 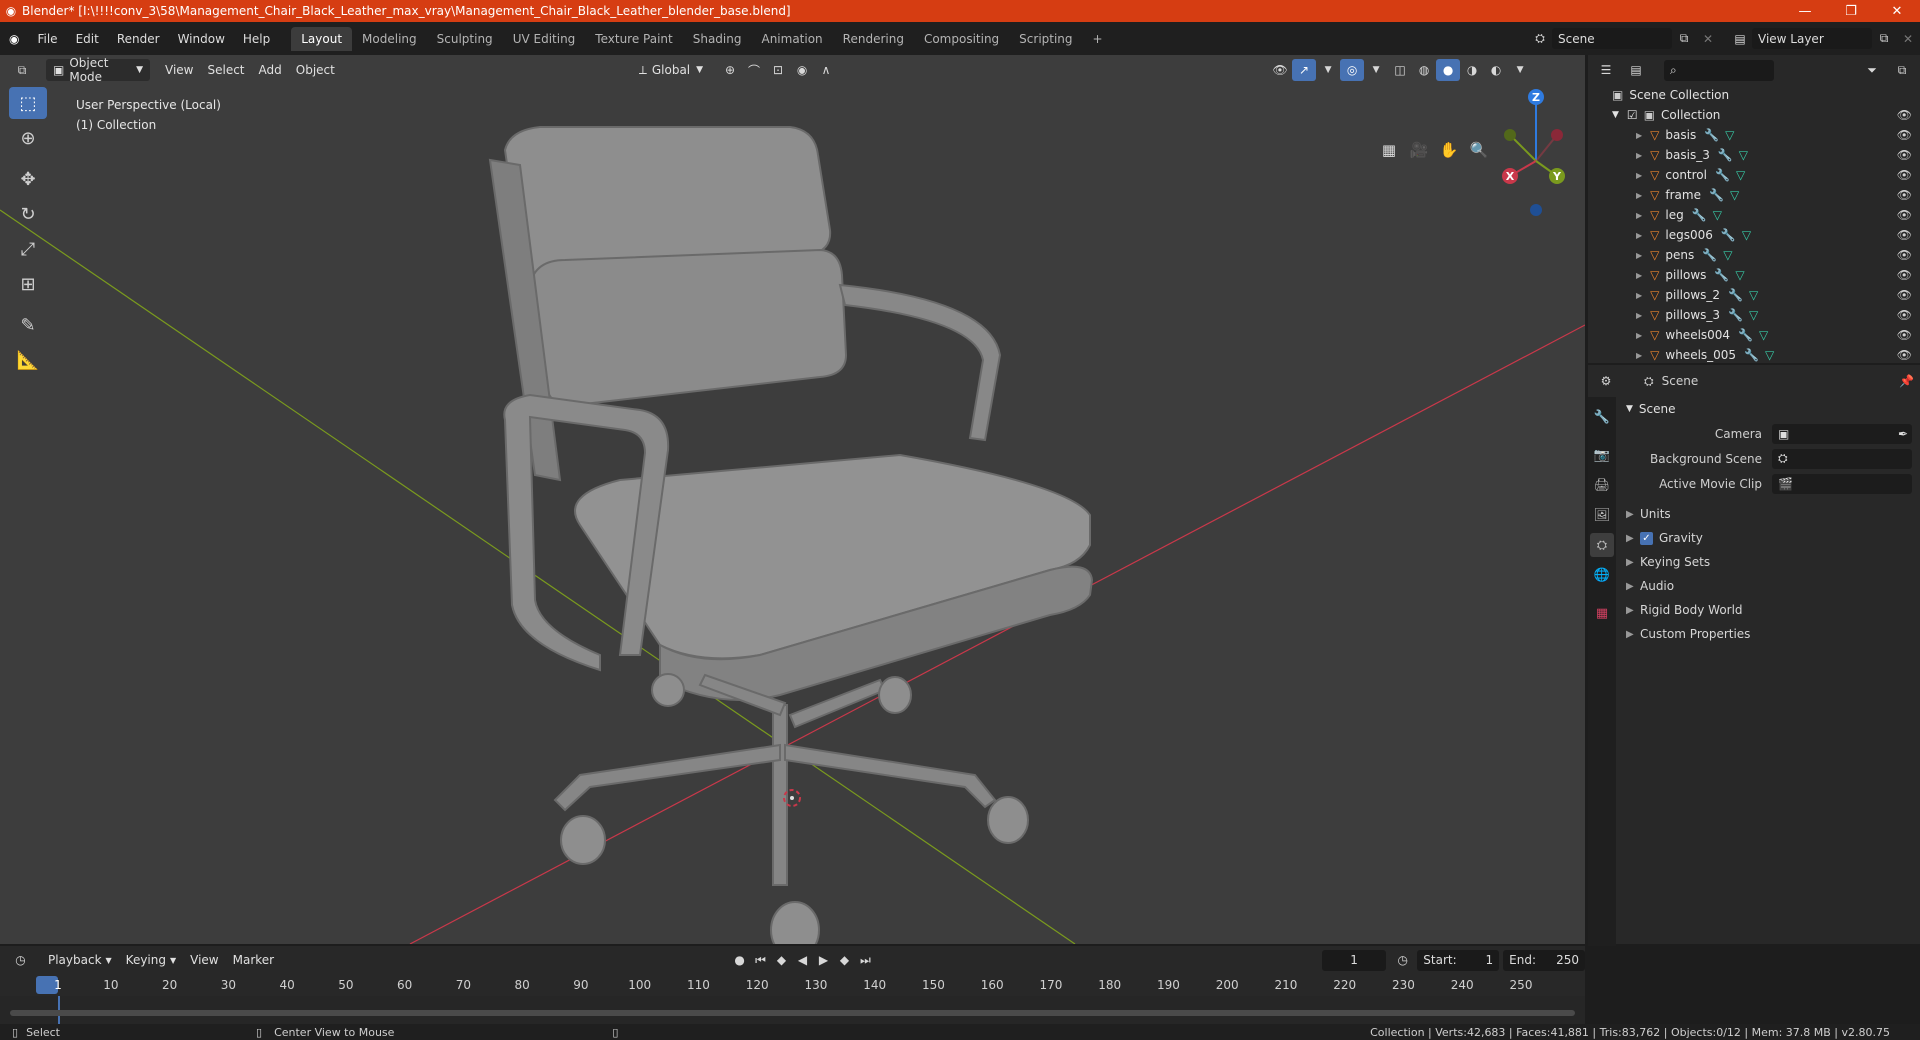 I want to click on checkbox-icon: ☑, so click(x=1632, y=115).